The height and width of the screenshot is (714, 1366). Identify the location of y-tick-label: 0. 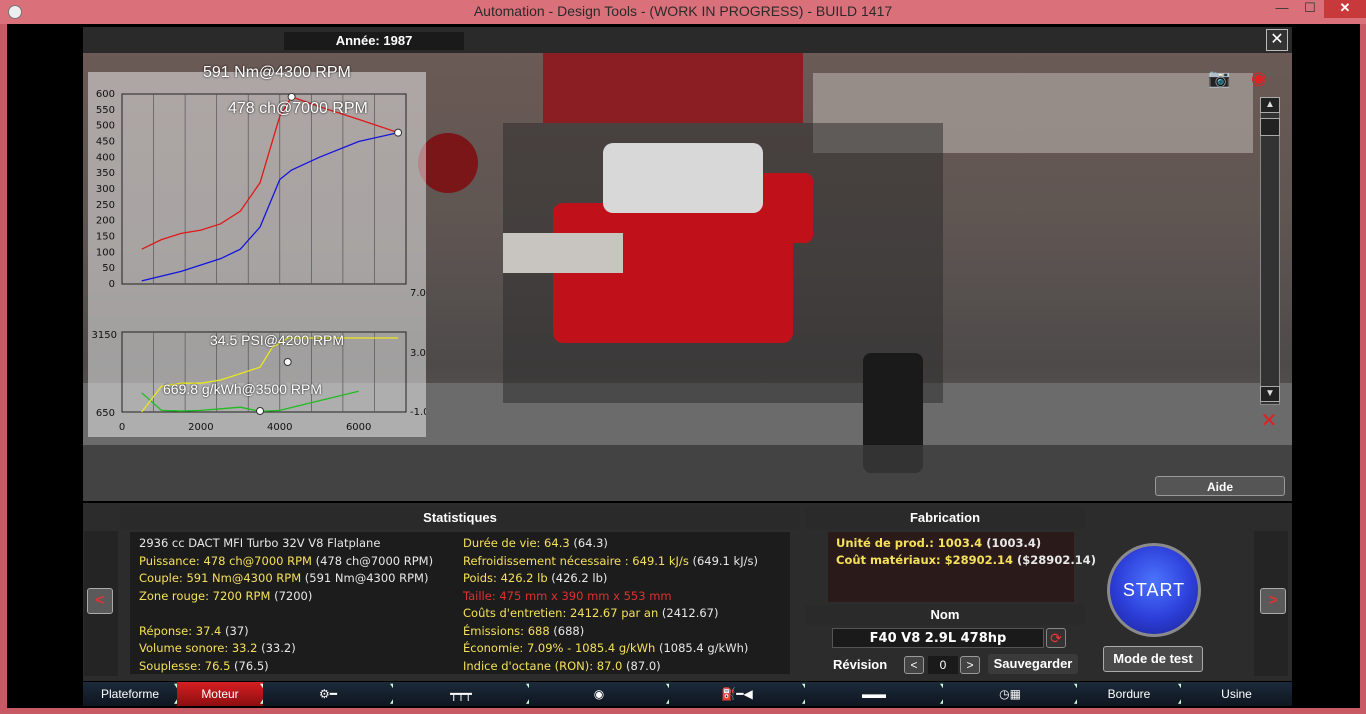
(112, 284).